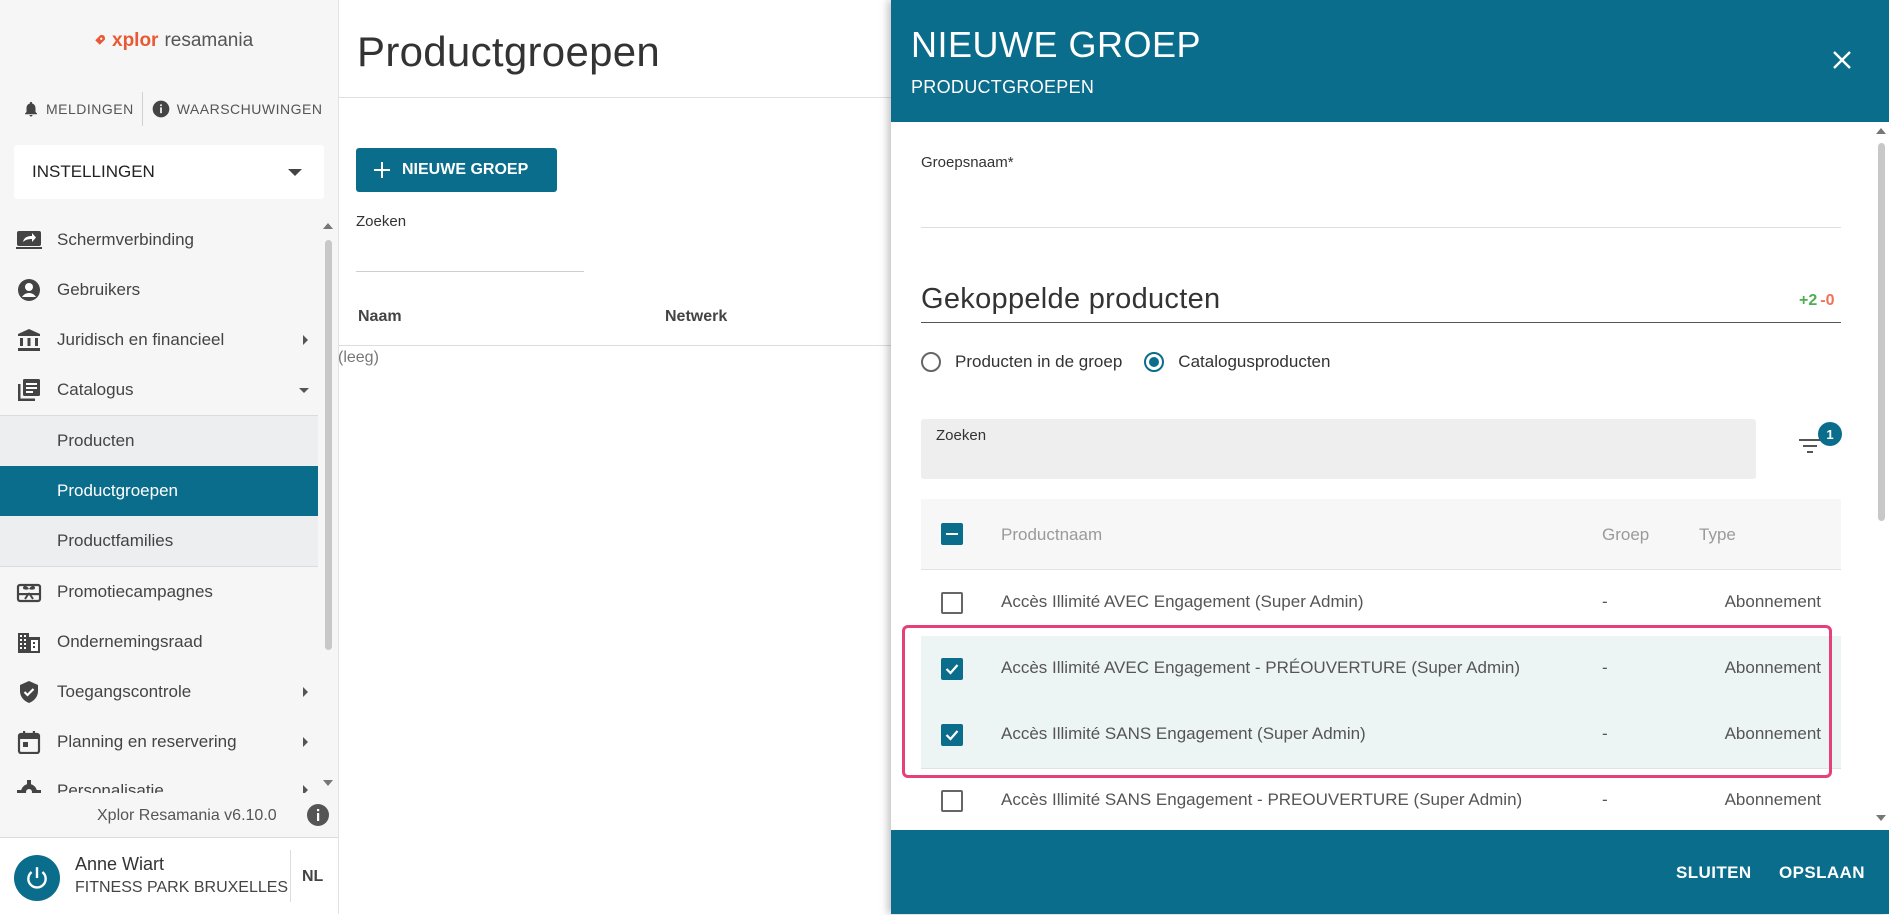 The height and width of the screenshot is (915, 1889). Describe the element at coordinates (159, 441) in the screenshot. I see `sidebar-item-producten: Producten` at that location.